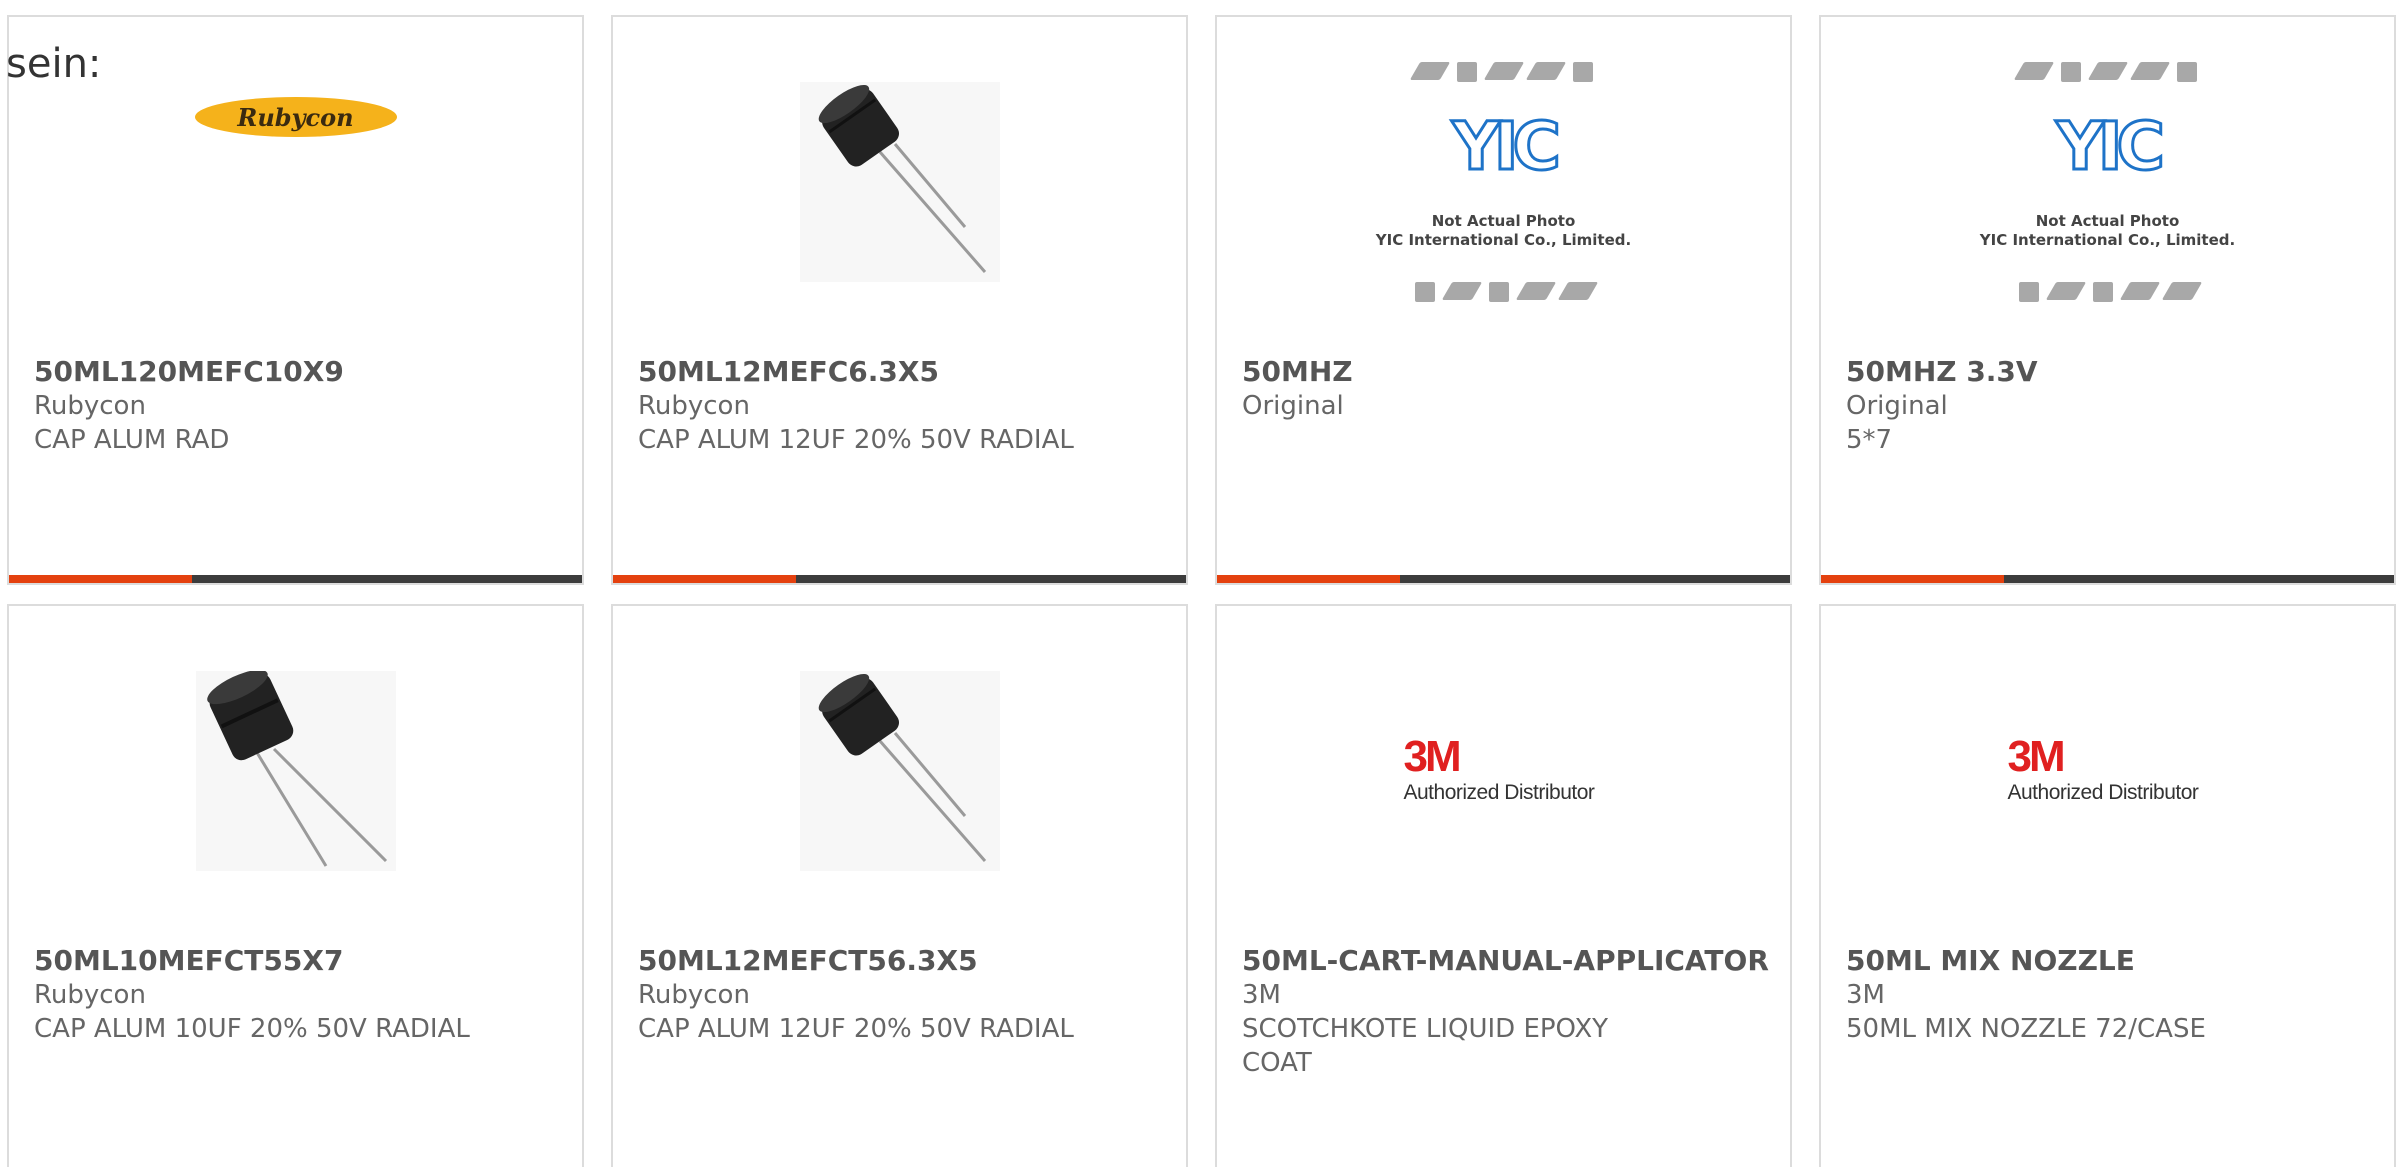 This screenshot has width=2400, height=1167. Describe the element at coordinates (252, 1029) in the screenshot. I see `product-description: CAP ALUM 10UF 20% 50V RADIAL` at that location.